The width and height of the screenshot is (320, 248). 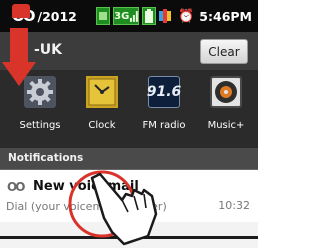 What do you see at coordinates (48, 50) in the screenshot?
I see `carrier-label: -UK` at bounding box center [48, 50].